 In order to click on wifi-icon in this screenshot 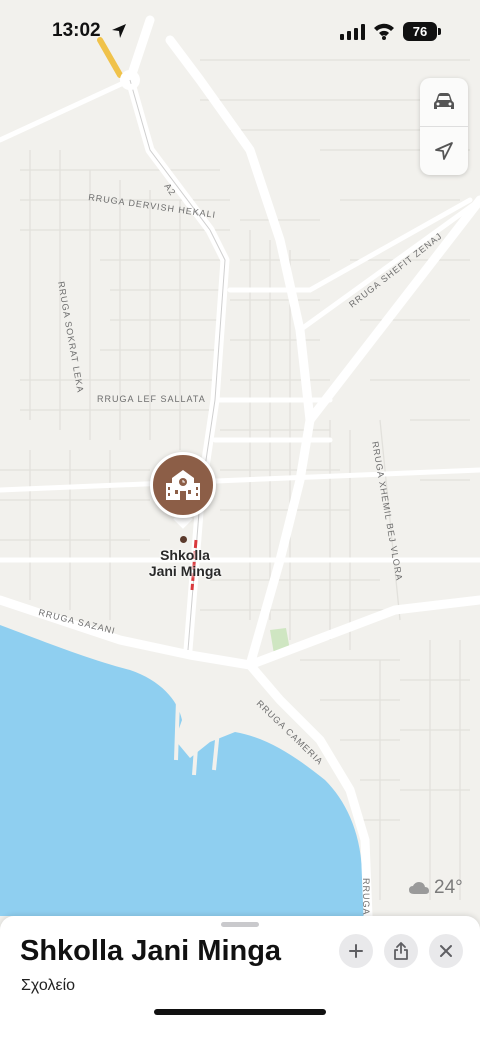, I will do `click(384, 31)`.